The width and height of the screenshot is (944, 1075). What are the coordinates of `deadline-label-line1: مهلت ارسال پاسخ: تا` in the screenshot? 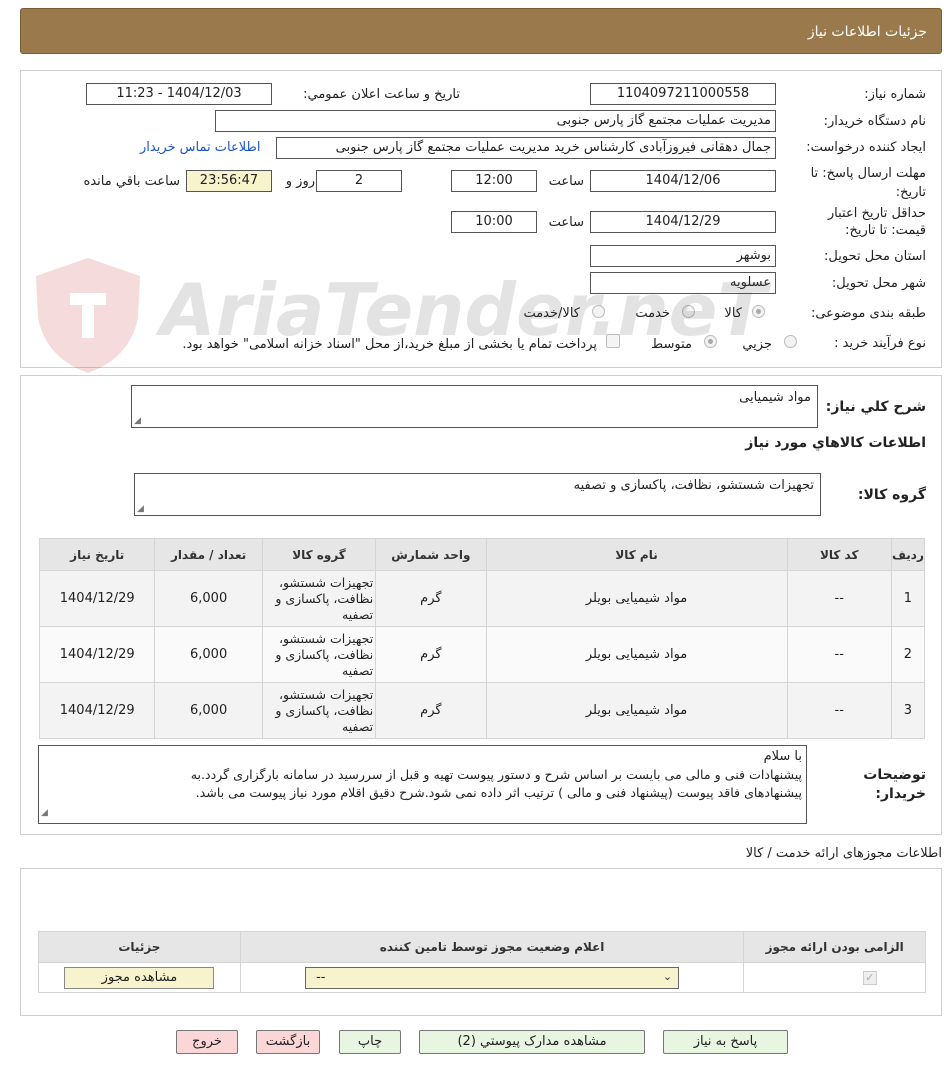 It's located at (868, 173).